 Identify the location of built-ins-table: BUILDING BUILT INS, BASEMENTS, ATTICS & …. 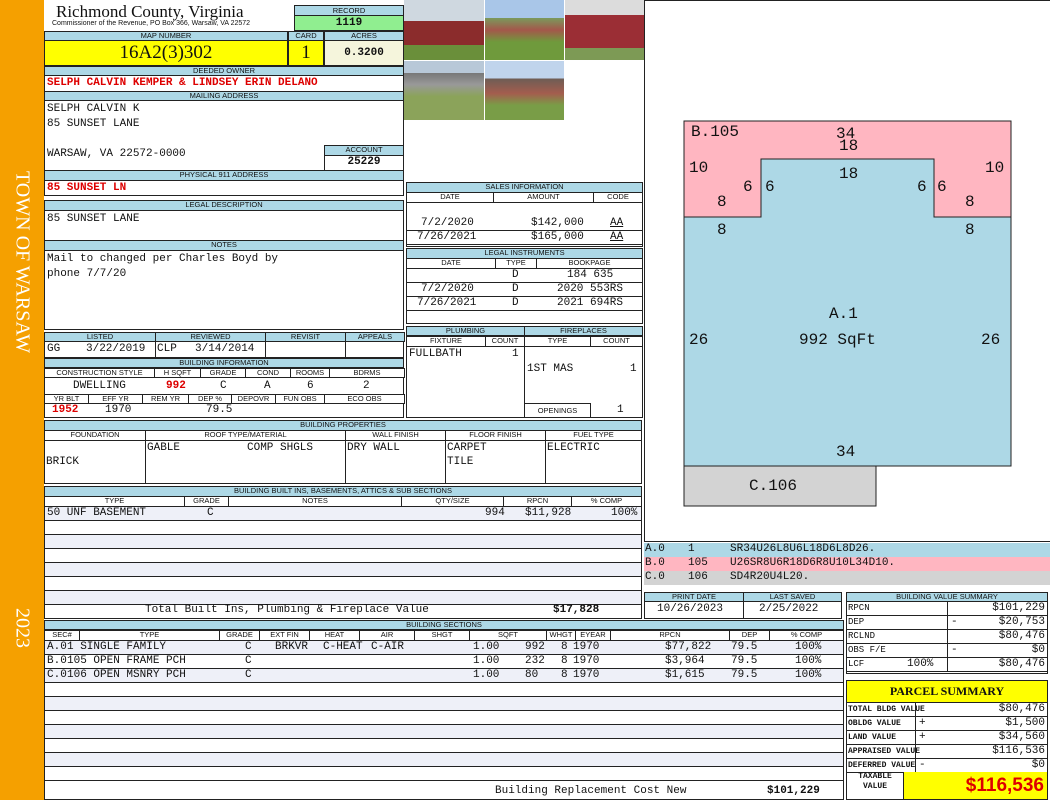
(343, 552).